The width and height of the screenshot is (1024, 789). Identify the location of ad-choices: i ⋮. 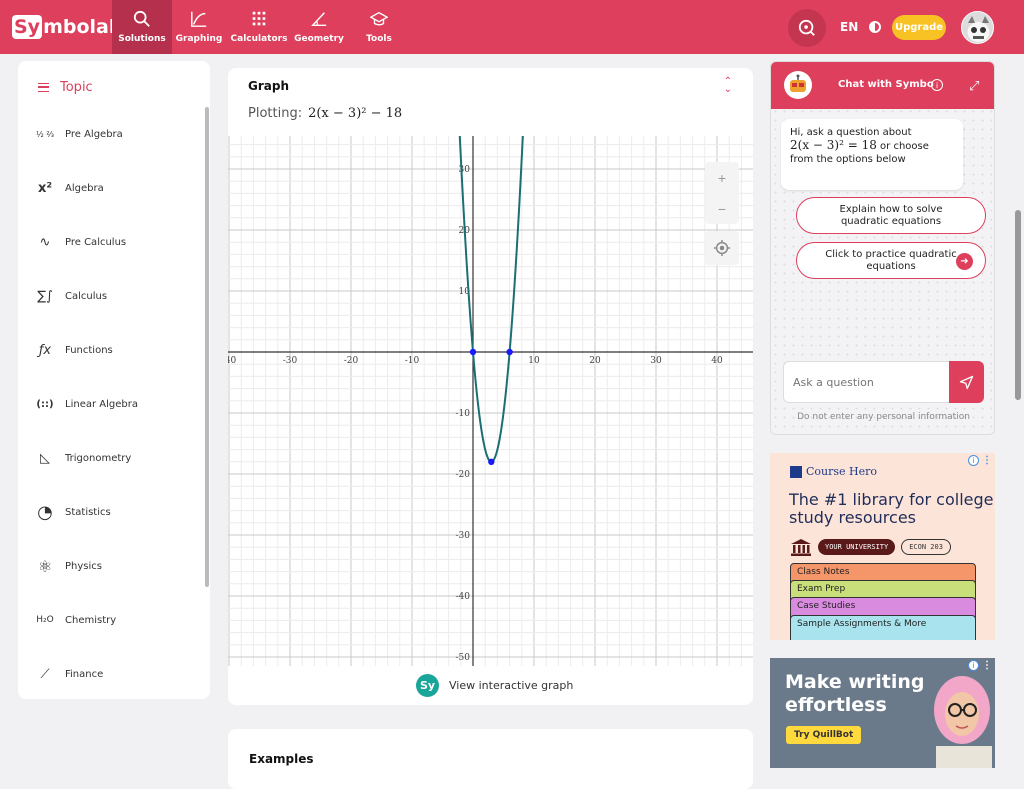
(980, 460).